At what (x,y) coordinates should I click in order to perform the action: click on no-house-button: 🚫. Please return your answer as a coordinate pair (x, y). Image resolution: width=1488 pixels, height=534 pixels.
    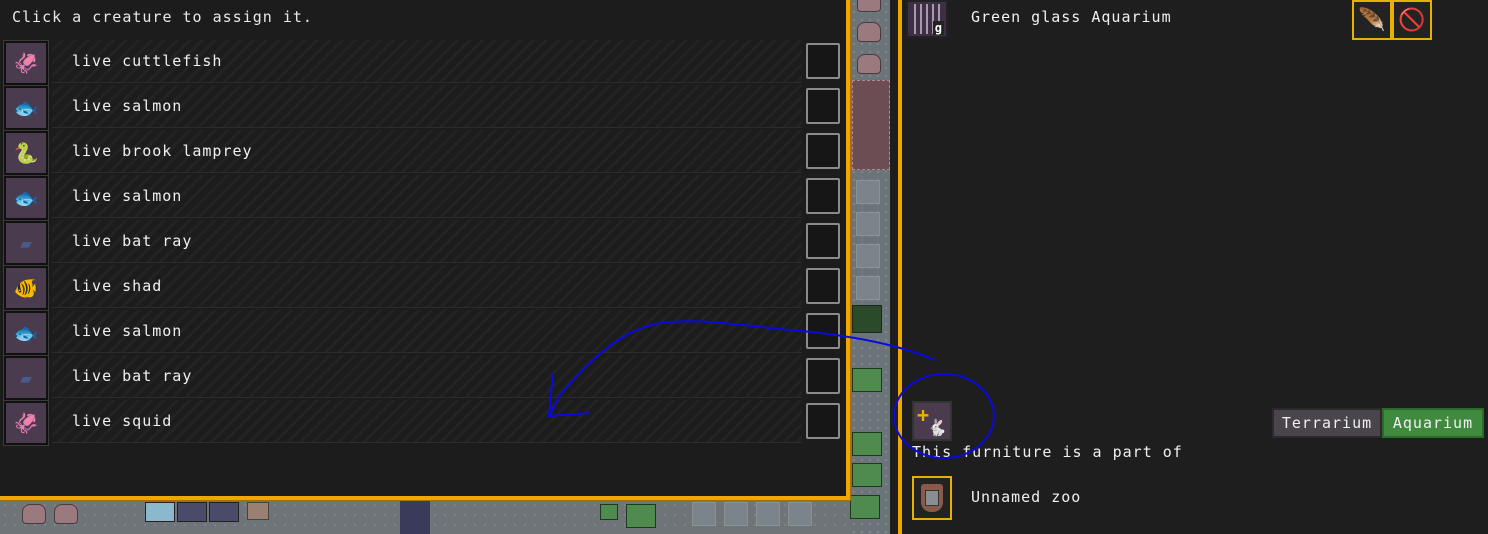
    Looking at the image, I should click on (1412, 20).